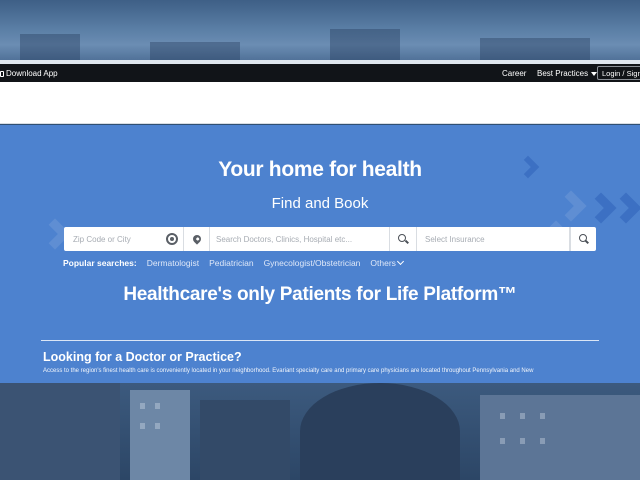 The width and height of the screenshot is (640, 480). I want to click on others-dropdown: Others, so click(387, 262).